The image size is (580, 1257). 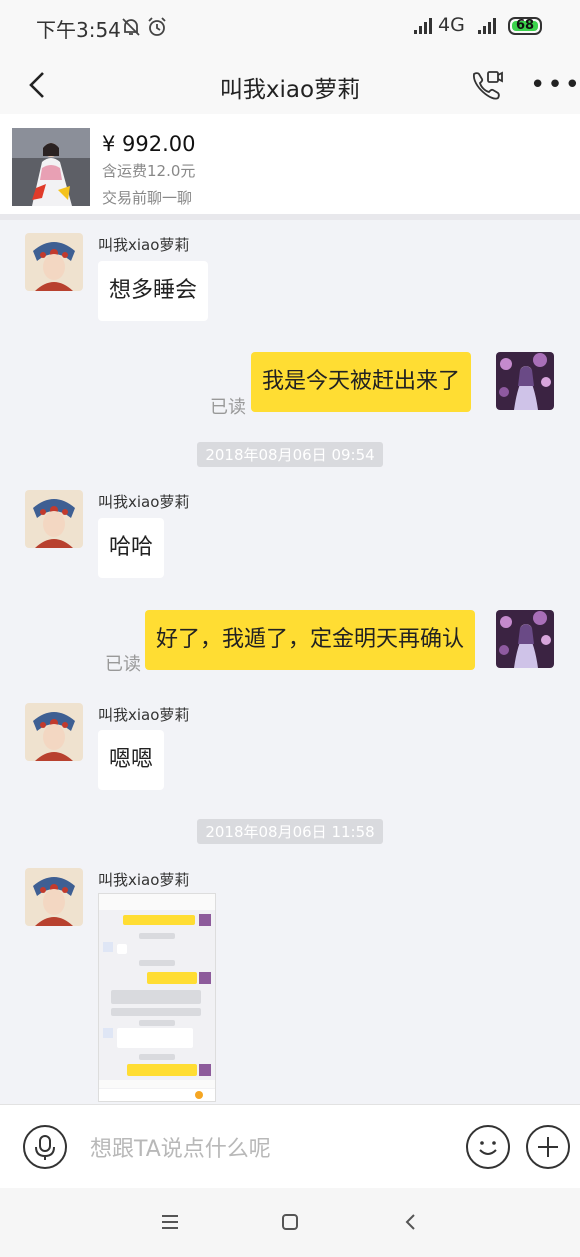 I want to click on microphone-icon, so click(x=45, y=1147).